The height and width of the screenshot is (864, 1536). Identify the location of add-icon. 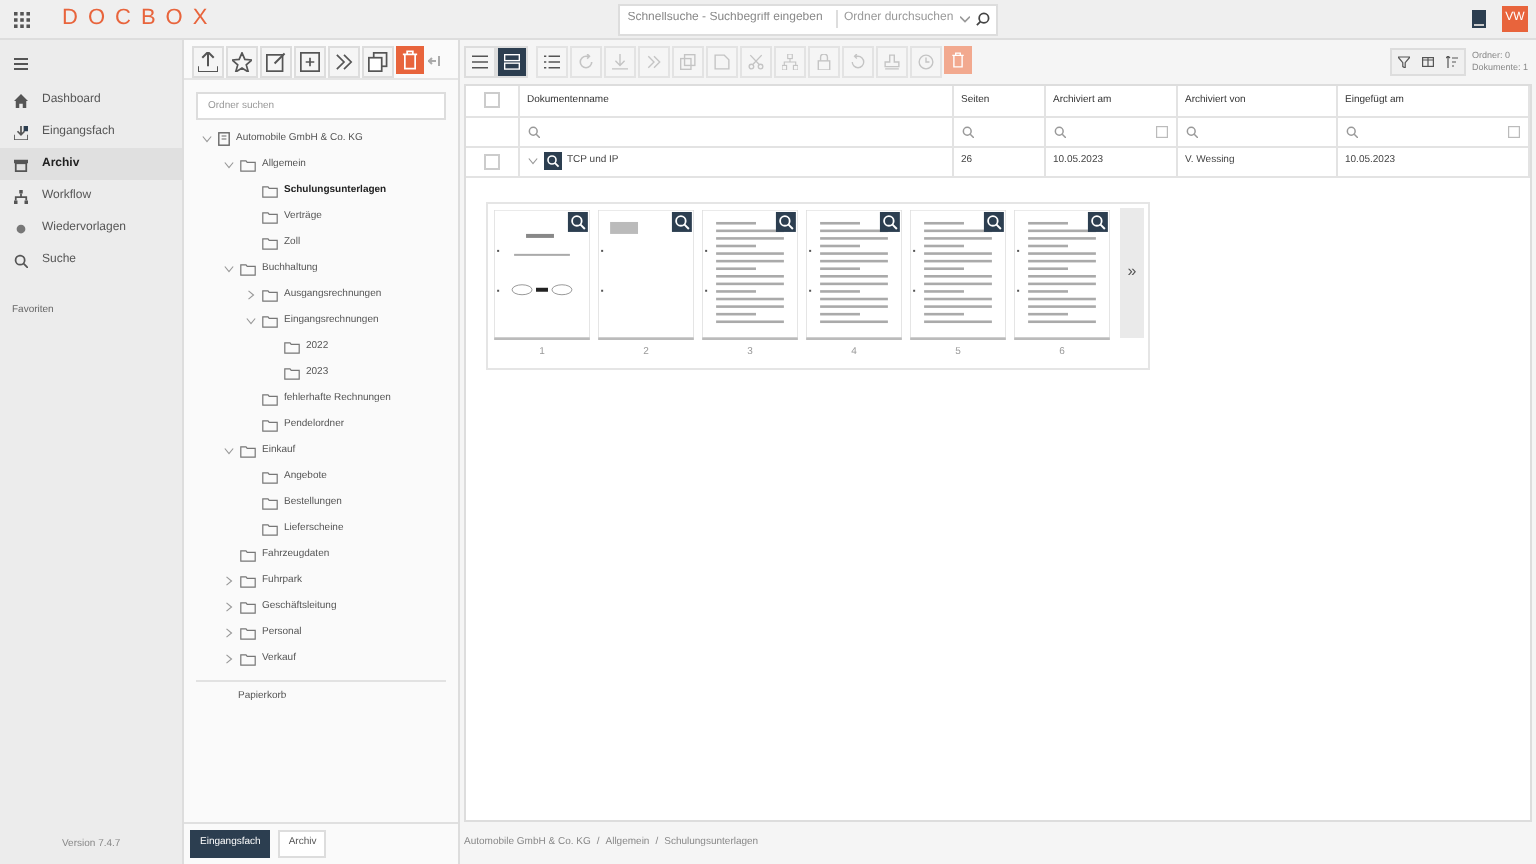
(310, 61).